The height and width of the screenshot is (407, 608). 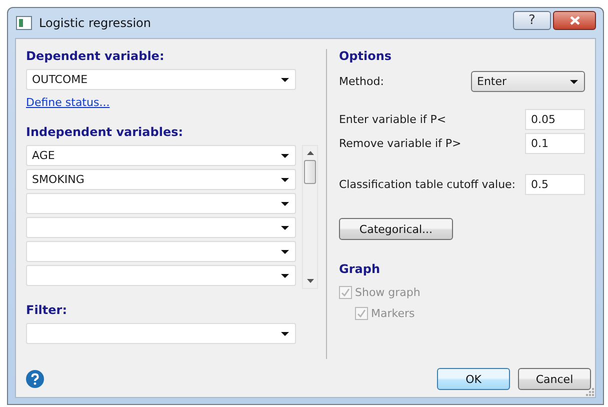 What do you see at coordinates (161, 179) in the screenshot?
I see `dropdown: SMOKING` at bounding box center [161, 179].